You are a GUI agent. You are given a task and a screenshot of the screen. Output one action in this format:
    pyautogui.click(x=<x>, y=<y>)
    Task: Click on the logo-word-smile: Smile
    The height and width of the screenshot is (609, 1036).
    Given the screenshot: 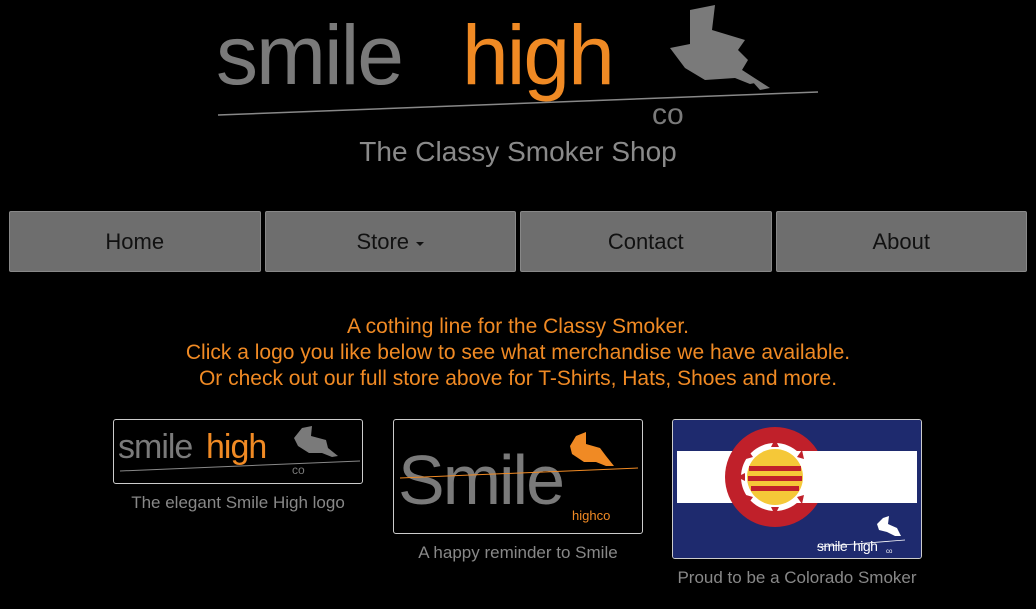 What is the action you would take?
    pyautogui.click(x=480, y=480)
    